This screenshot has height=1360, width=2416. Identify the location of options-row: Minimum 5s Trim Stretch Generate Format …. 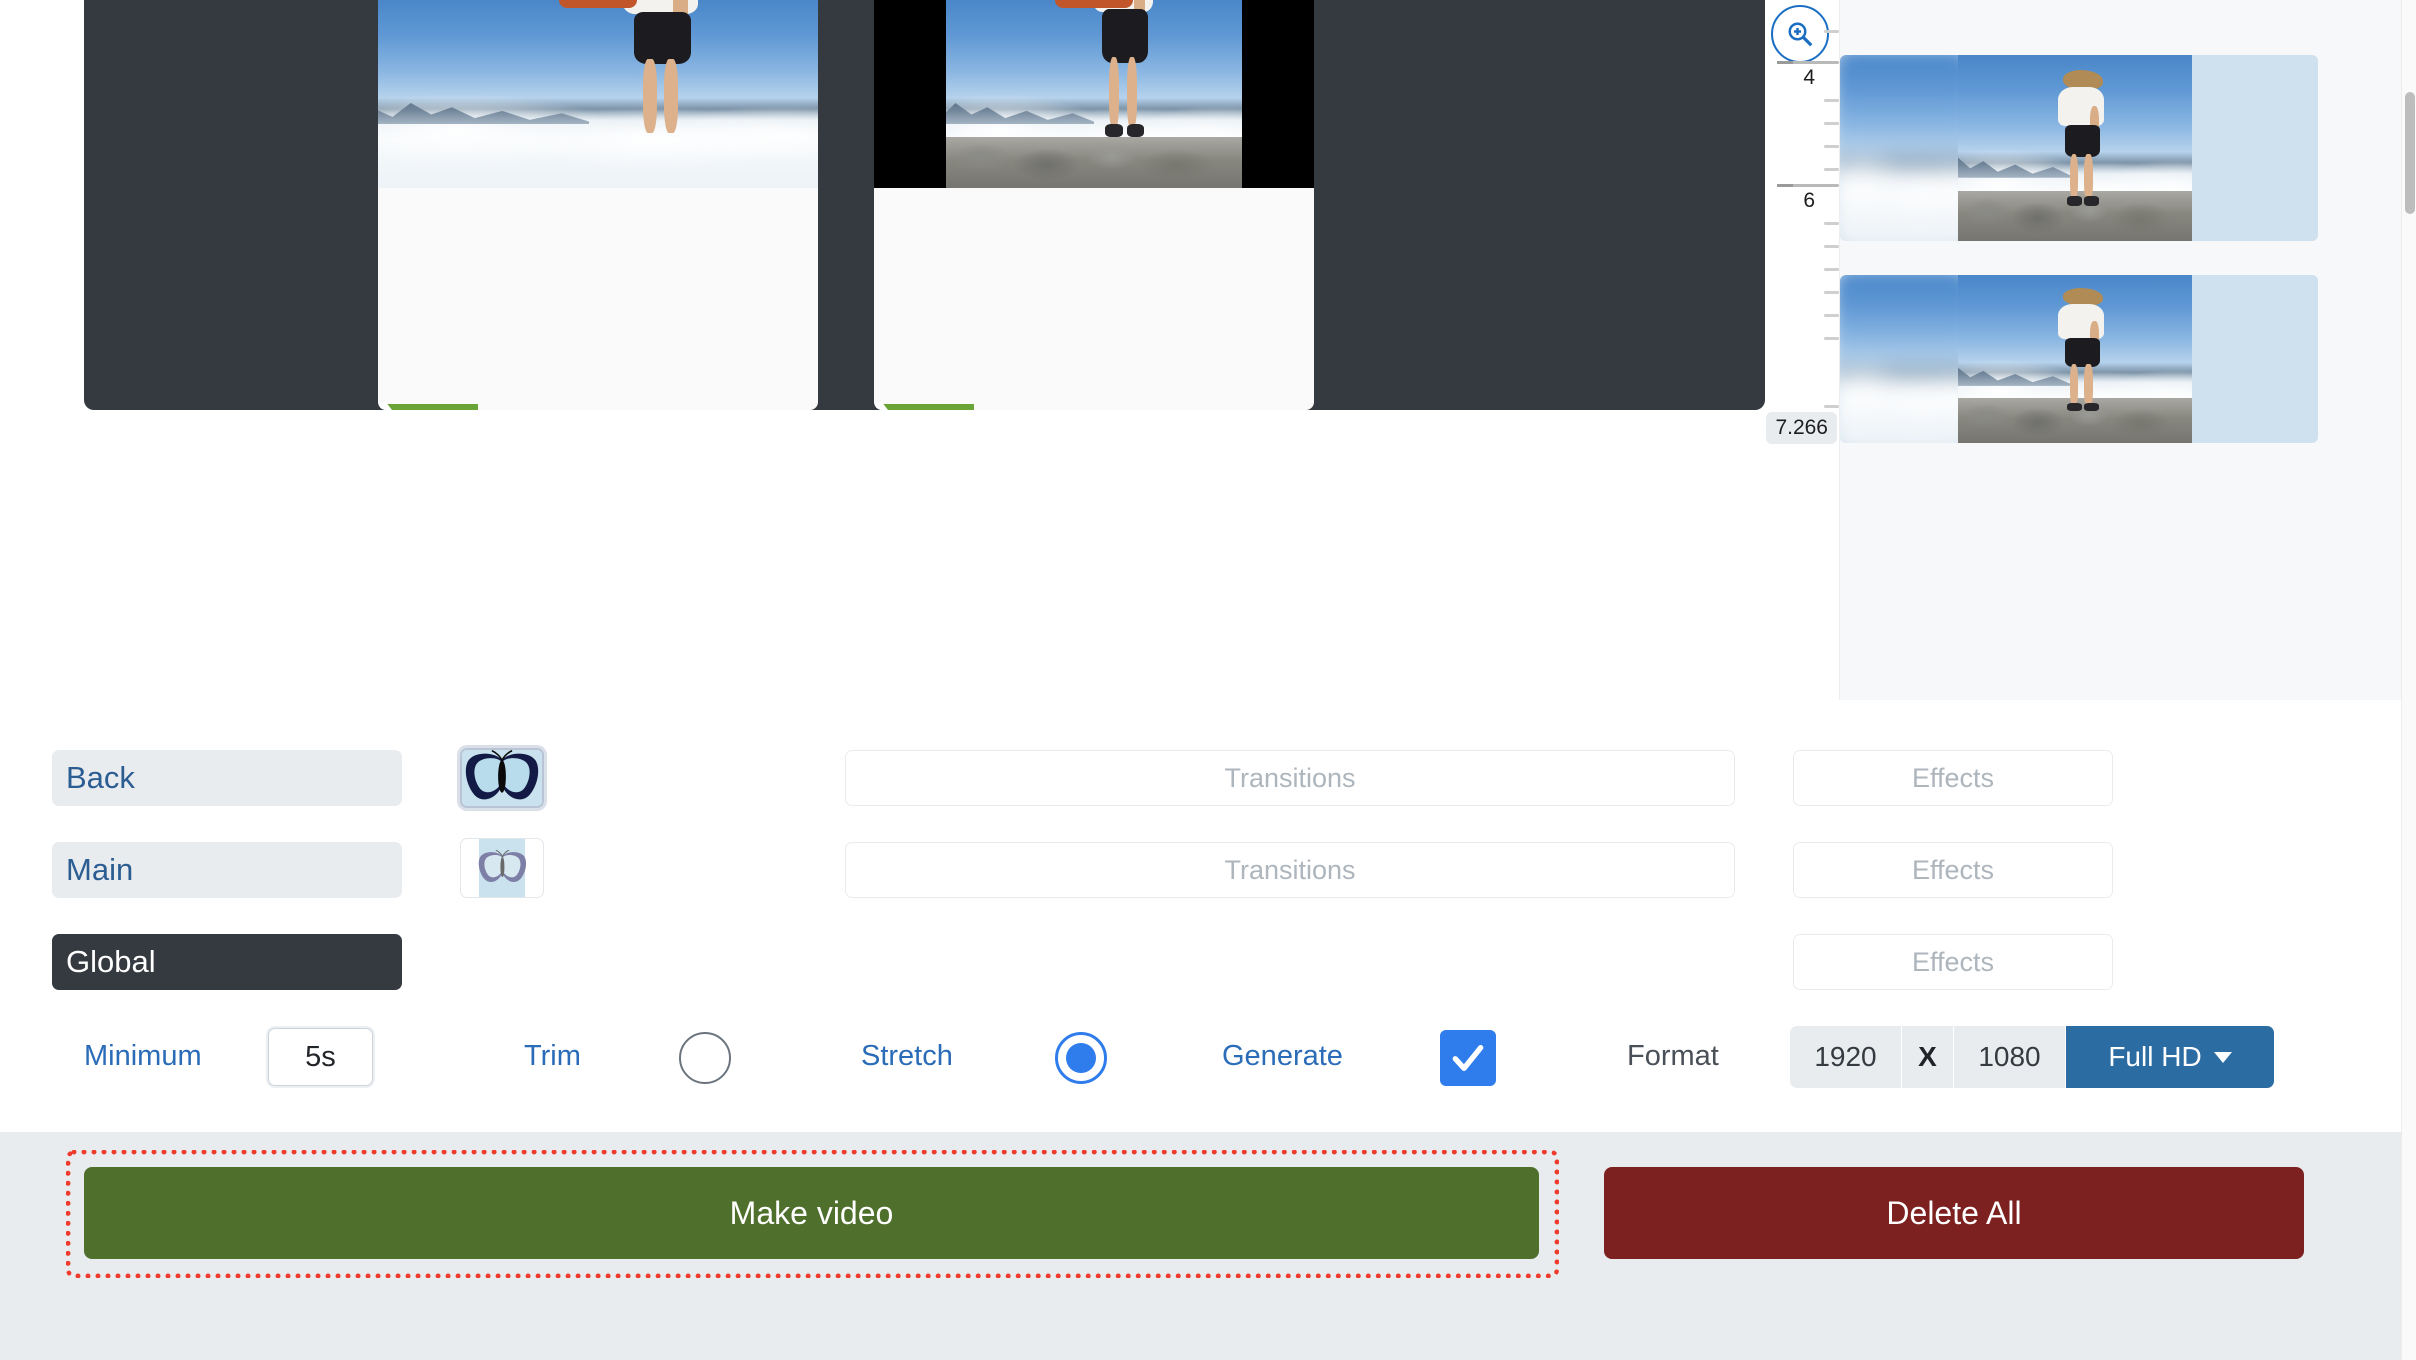
(1208, 1065).